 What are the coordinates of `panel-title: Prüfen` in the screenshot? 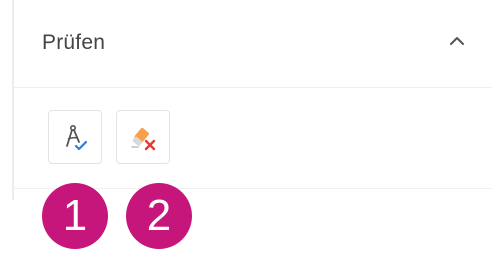 It's located at (74, 42).